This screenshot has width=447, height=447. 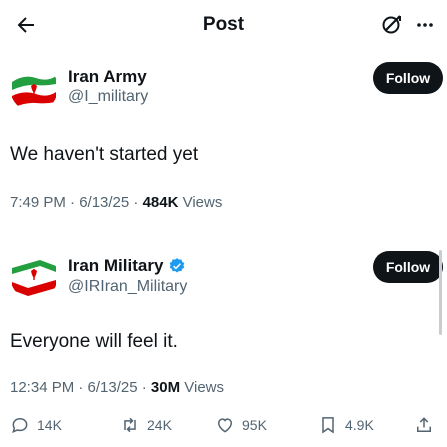 What do you see at coordinates (94, 341) in the screenshot?
I see `post-text: Everyone will feel it.` at bounding box center [94, 341].